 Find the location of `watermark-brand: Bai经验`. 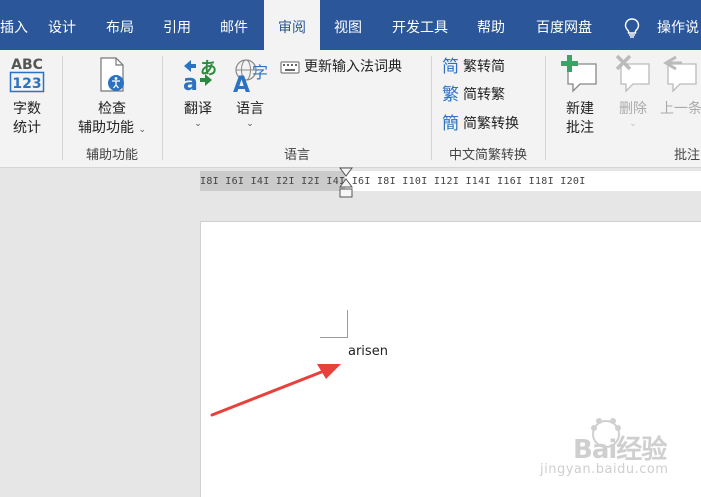

watermark-brand: Bai经验 is located at coordinates (620, 450).